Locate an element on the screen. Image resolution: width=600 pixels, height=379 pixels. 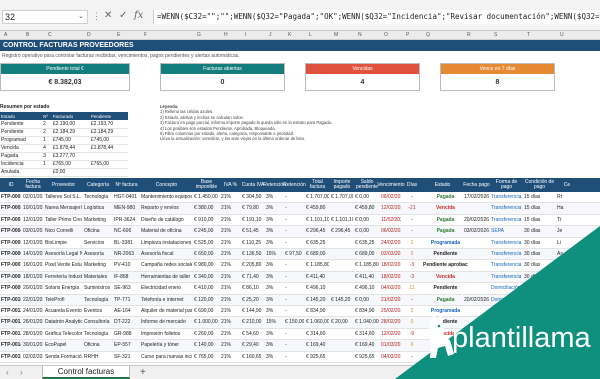
table-cell: Eventos is located at coordinates (98, 311).